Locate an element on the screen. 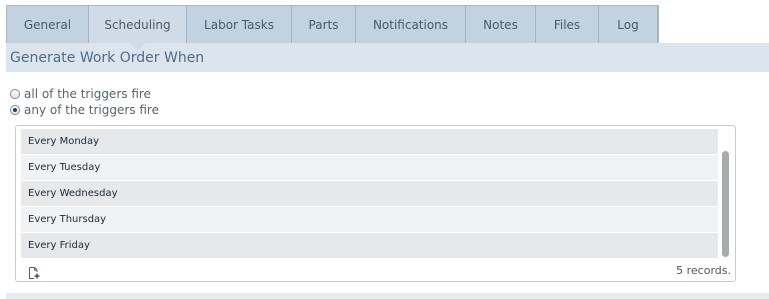 This screenshot has width=769, height=299. list-item: Every Wednesday is located at coordinates (369, 194).